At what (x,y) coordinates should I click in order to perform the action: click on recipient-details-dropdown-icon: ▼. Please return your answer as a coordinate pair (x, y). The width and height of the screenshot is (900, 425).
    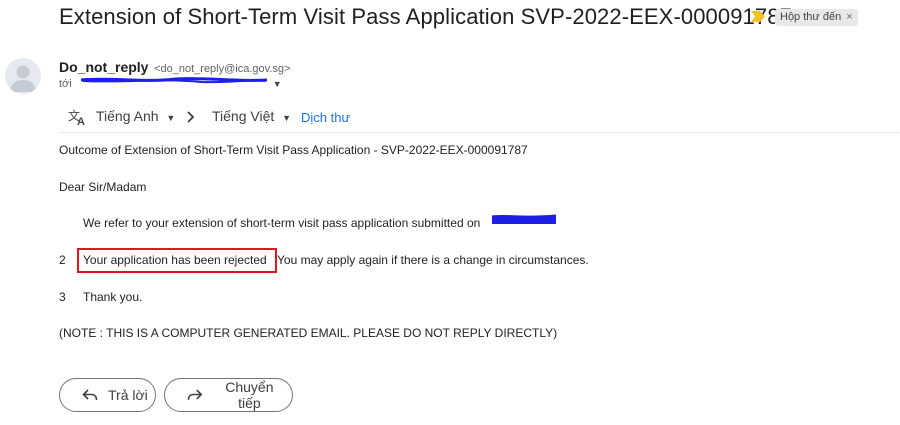
    Looking at the image, I should click on (277, 84).